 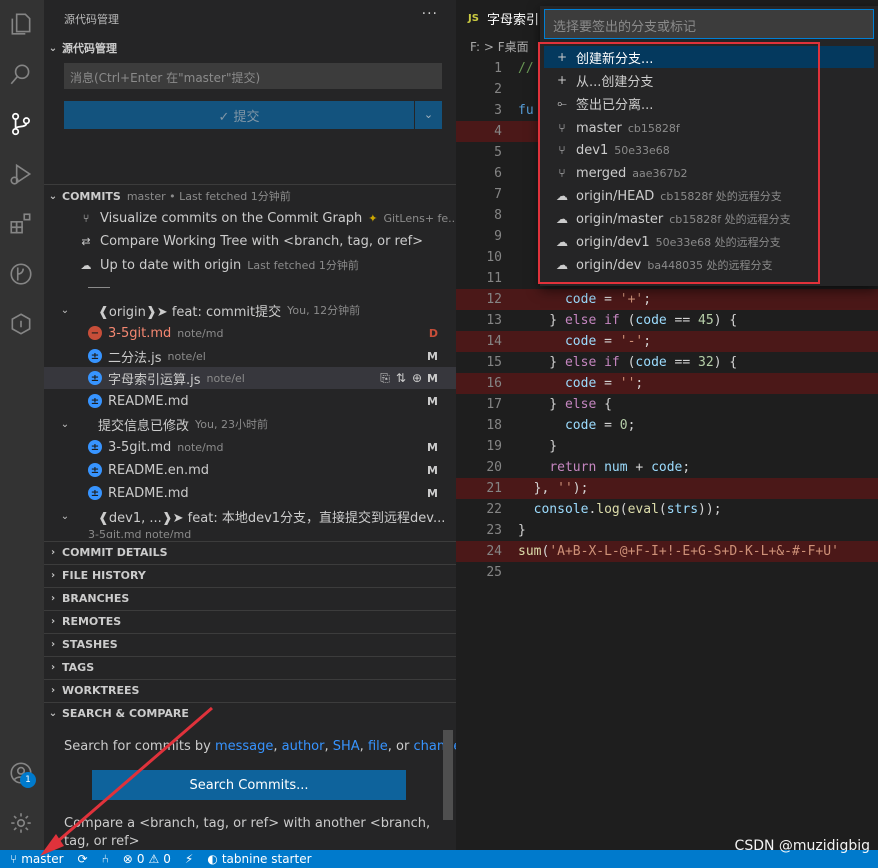 I want to click on section-stashes: › STASHES, so click(x=250, y=644).